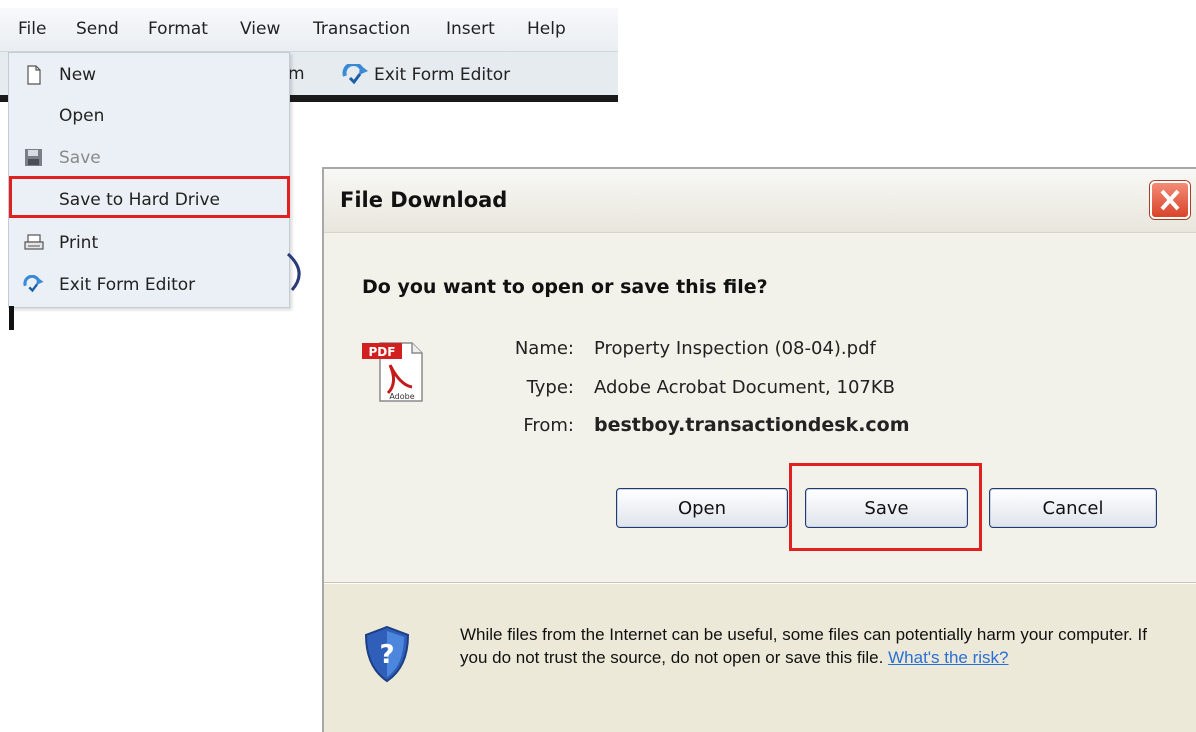 The width and height of the screenshot is (1196, 732). I want to click on menu-item-save-to-hard-drive-label: Save to Hard Drive, so click(140, 200).